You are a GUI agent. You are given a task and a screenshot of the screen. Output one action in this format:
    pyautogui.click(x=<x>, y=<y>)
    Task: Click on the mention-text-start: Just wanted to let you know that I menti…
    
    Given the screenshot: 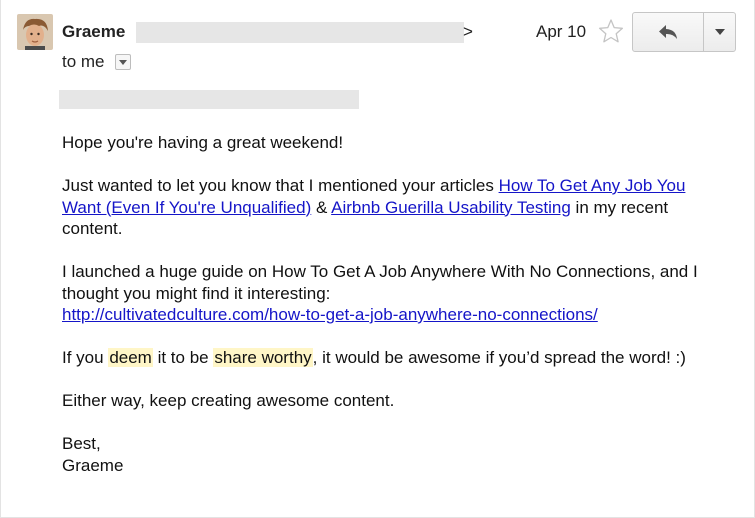 What is the action you would take?
    pyautogui.click(x=280, y=185)
    